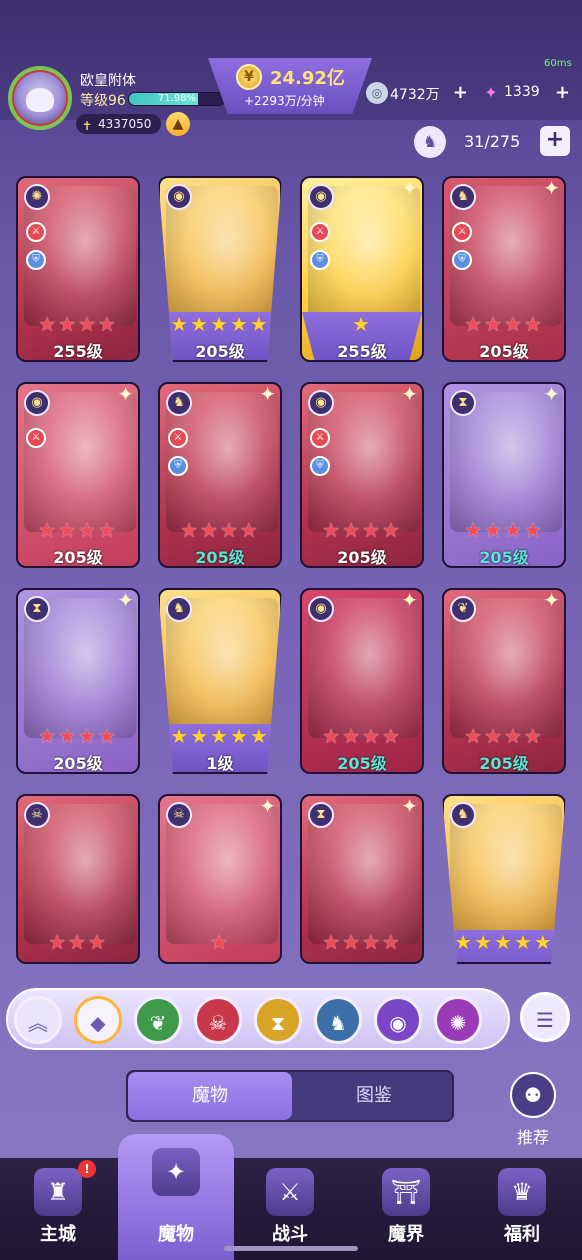 The height and width of the screenshot is (1260, 582). I want to click on view-tabs: 魔物 图鉴, so click(290, 1096).